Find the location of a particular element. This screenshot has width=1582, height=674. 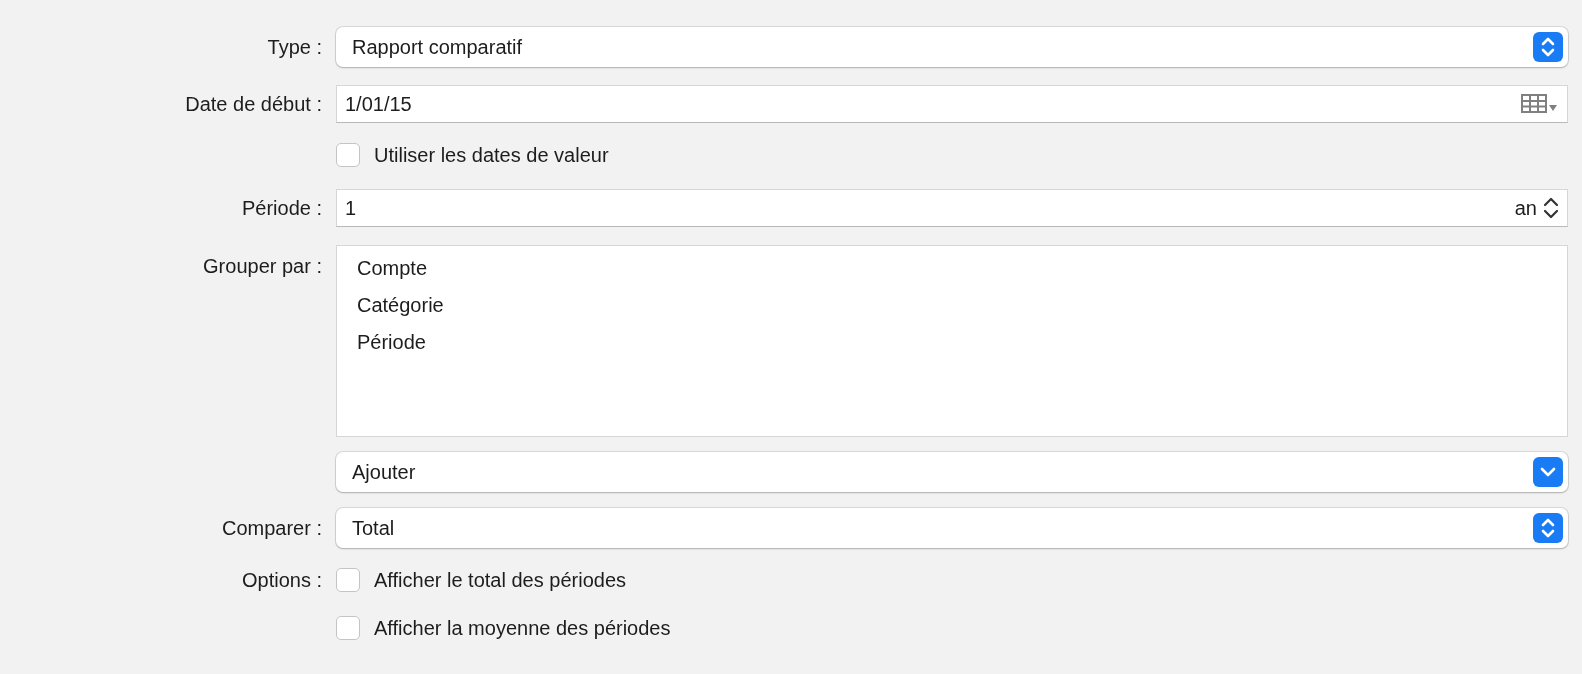

list-item: Catégorie is located at coordinates (400, 305).